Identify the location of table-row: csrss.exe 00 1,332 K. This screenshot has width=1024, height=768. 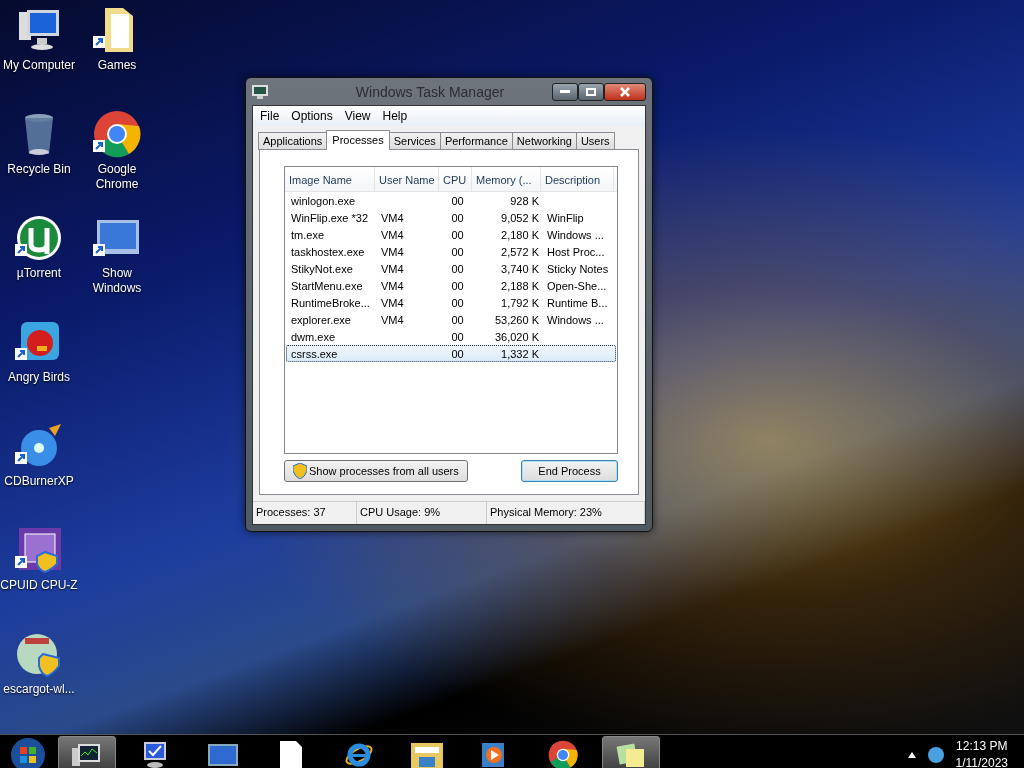
(451, 353).